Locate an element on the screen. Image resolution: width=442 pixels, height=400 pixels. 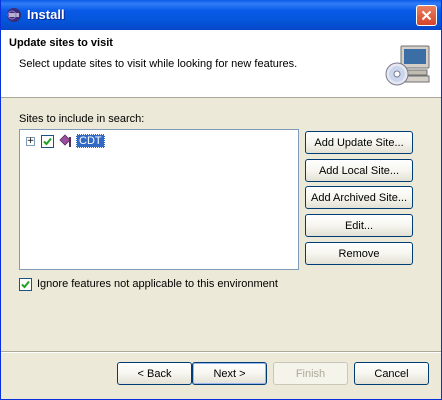
title-bar: Install is located at coordinates (221, 15).